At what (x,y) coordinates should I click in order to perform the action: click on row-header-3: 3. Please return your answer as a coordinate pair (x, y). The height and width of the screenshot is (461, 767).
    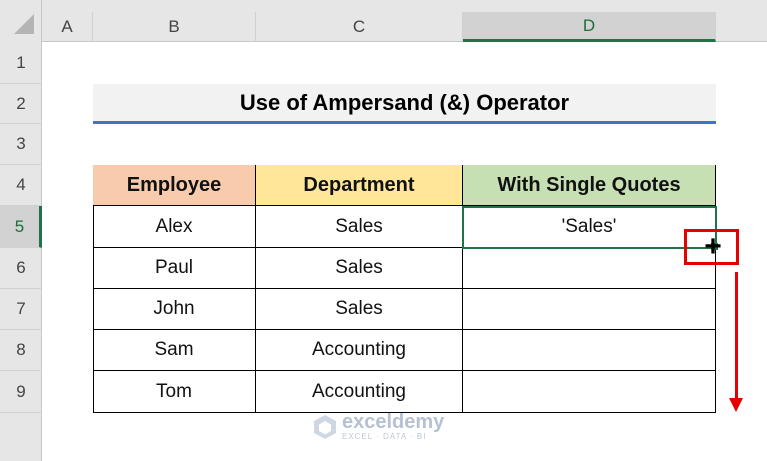
    Looking at the image, I should click on (21, 144).